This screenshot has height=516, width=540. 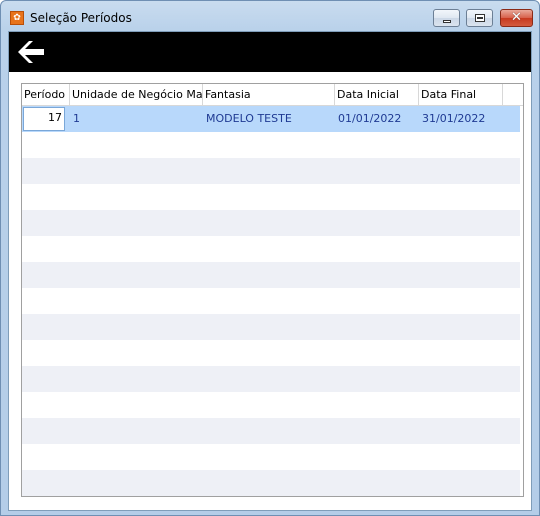 I want to click on close-icon: ✕, so click(x=516, y=17).